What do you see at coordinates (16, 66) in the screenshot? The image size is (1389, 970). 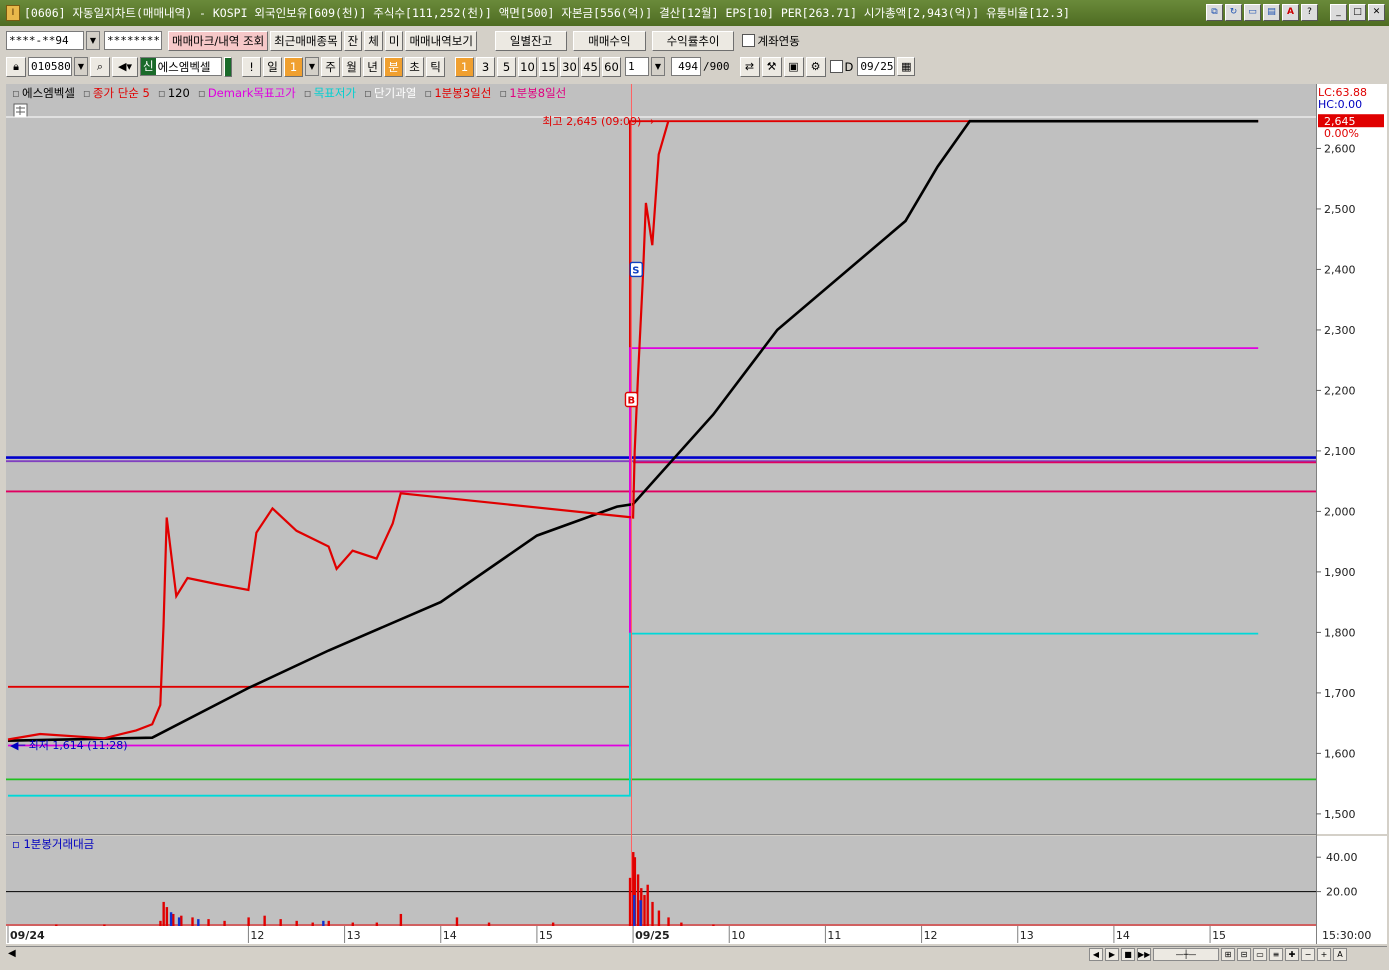 I see `lock-icon: 🔒︎` at bounding box center [16, 66].